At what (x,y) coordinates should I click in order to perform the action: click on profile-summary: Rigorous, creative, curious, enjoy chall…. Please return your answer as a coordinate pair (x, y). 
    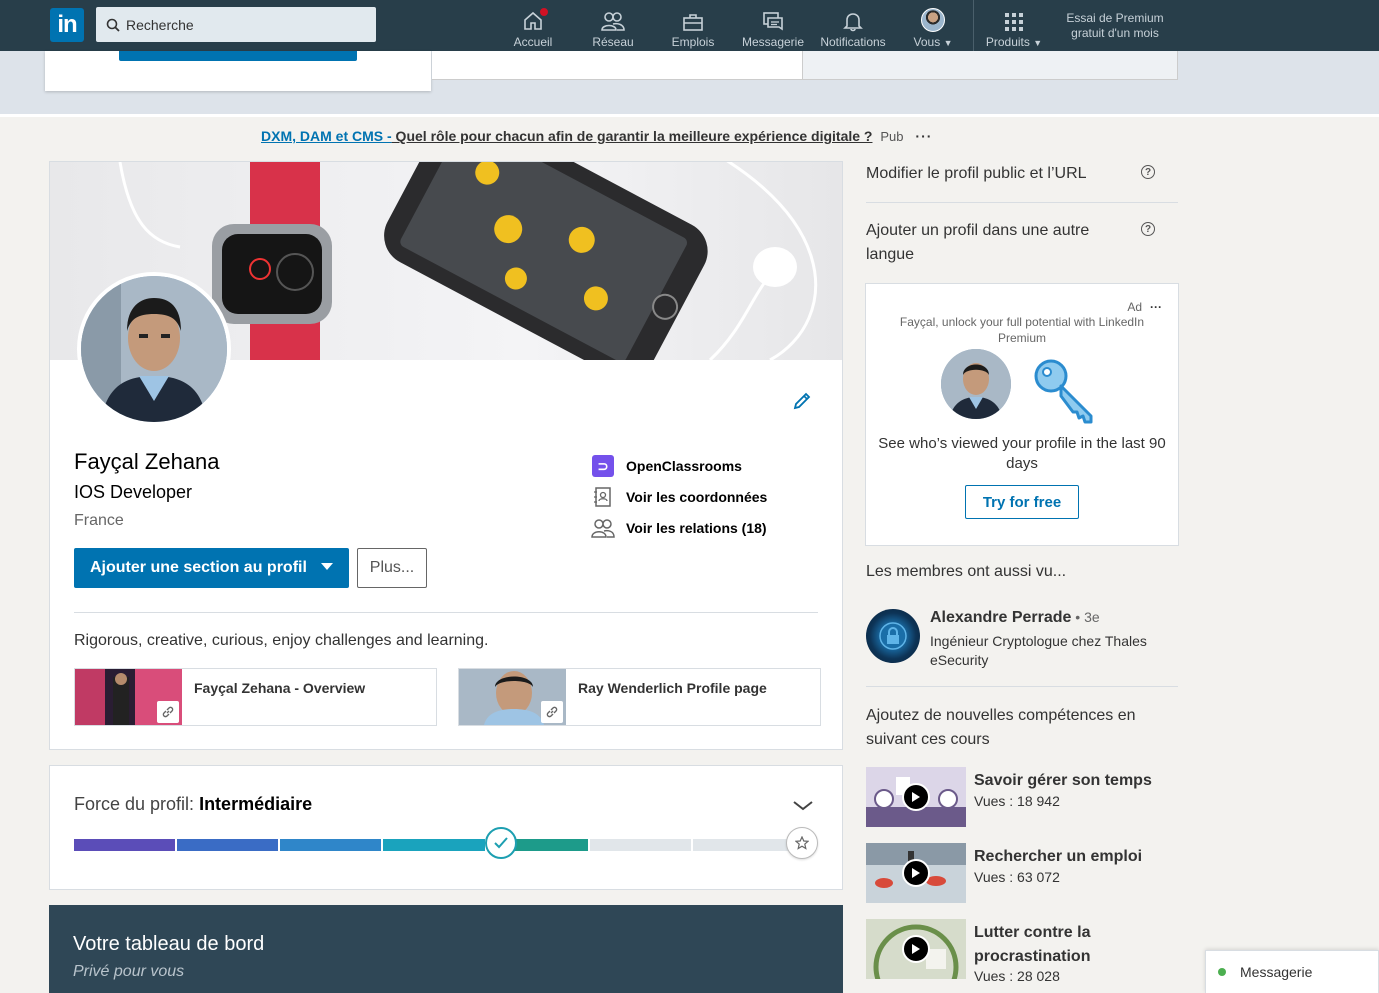
    Looking at the image, I should click on (281, 640).